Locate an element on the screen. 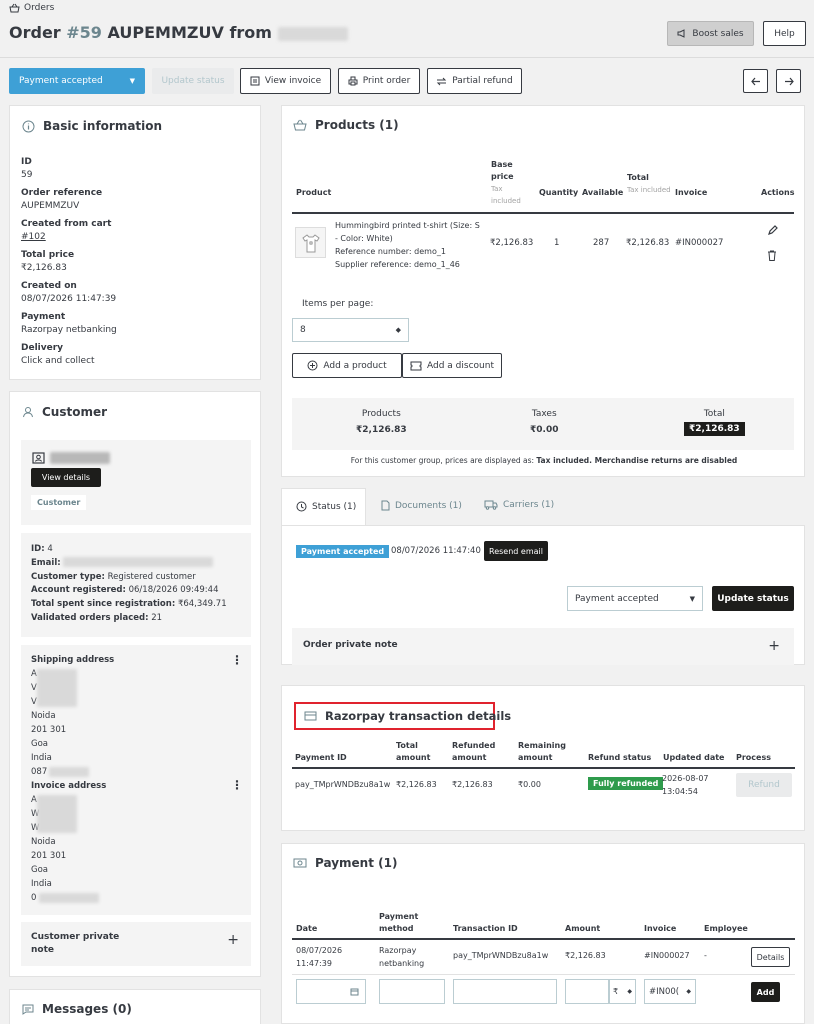  add-product-button: Add a product is located at coordinates (347, 365).